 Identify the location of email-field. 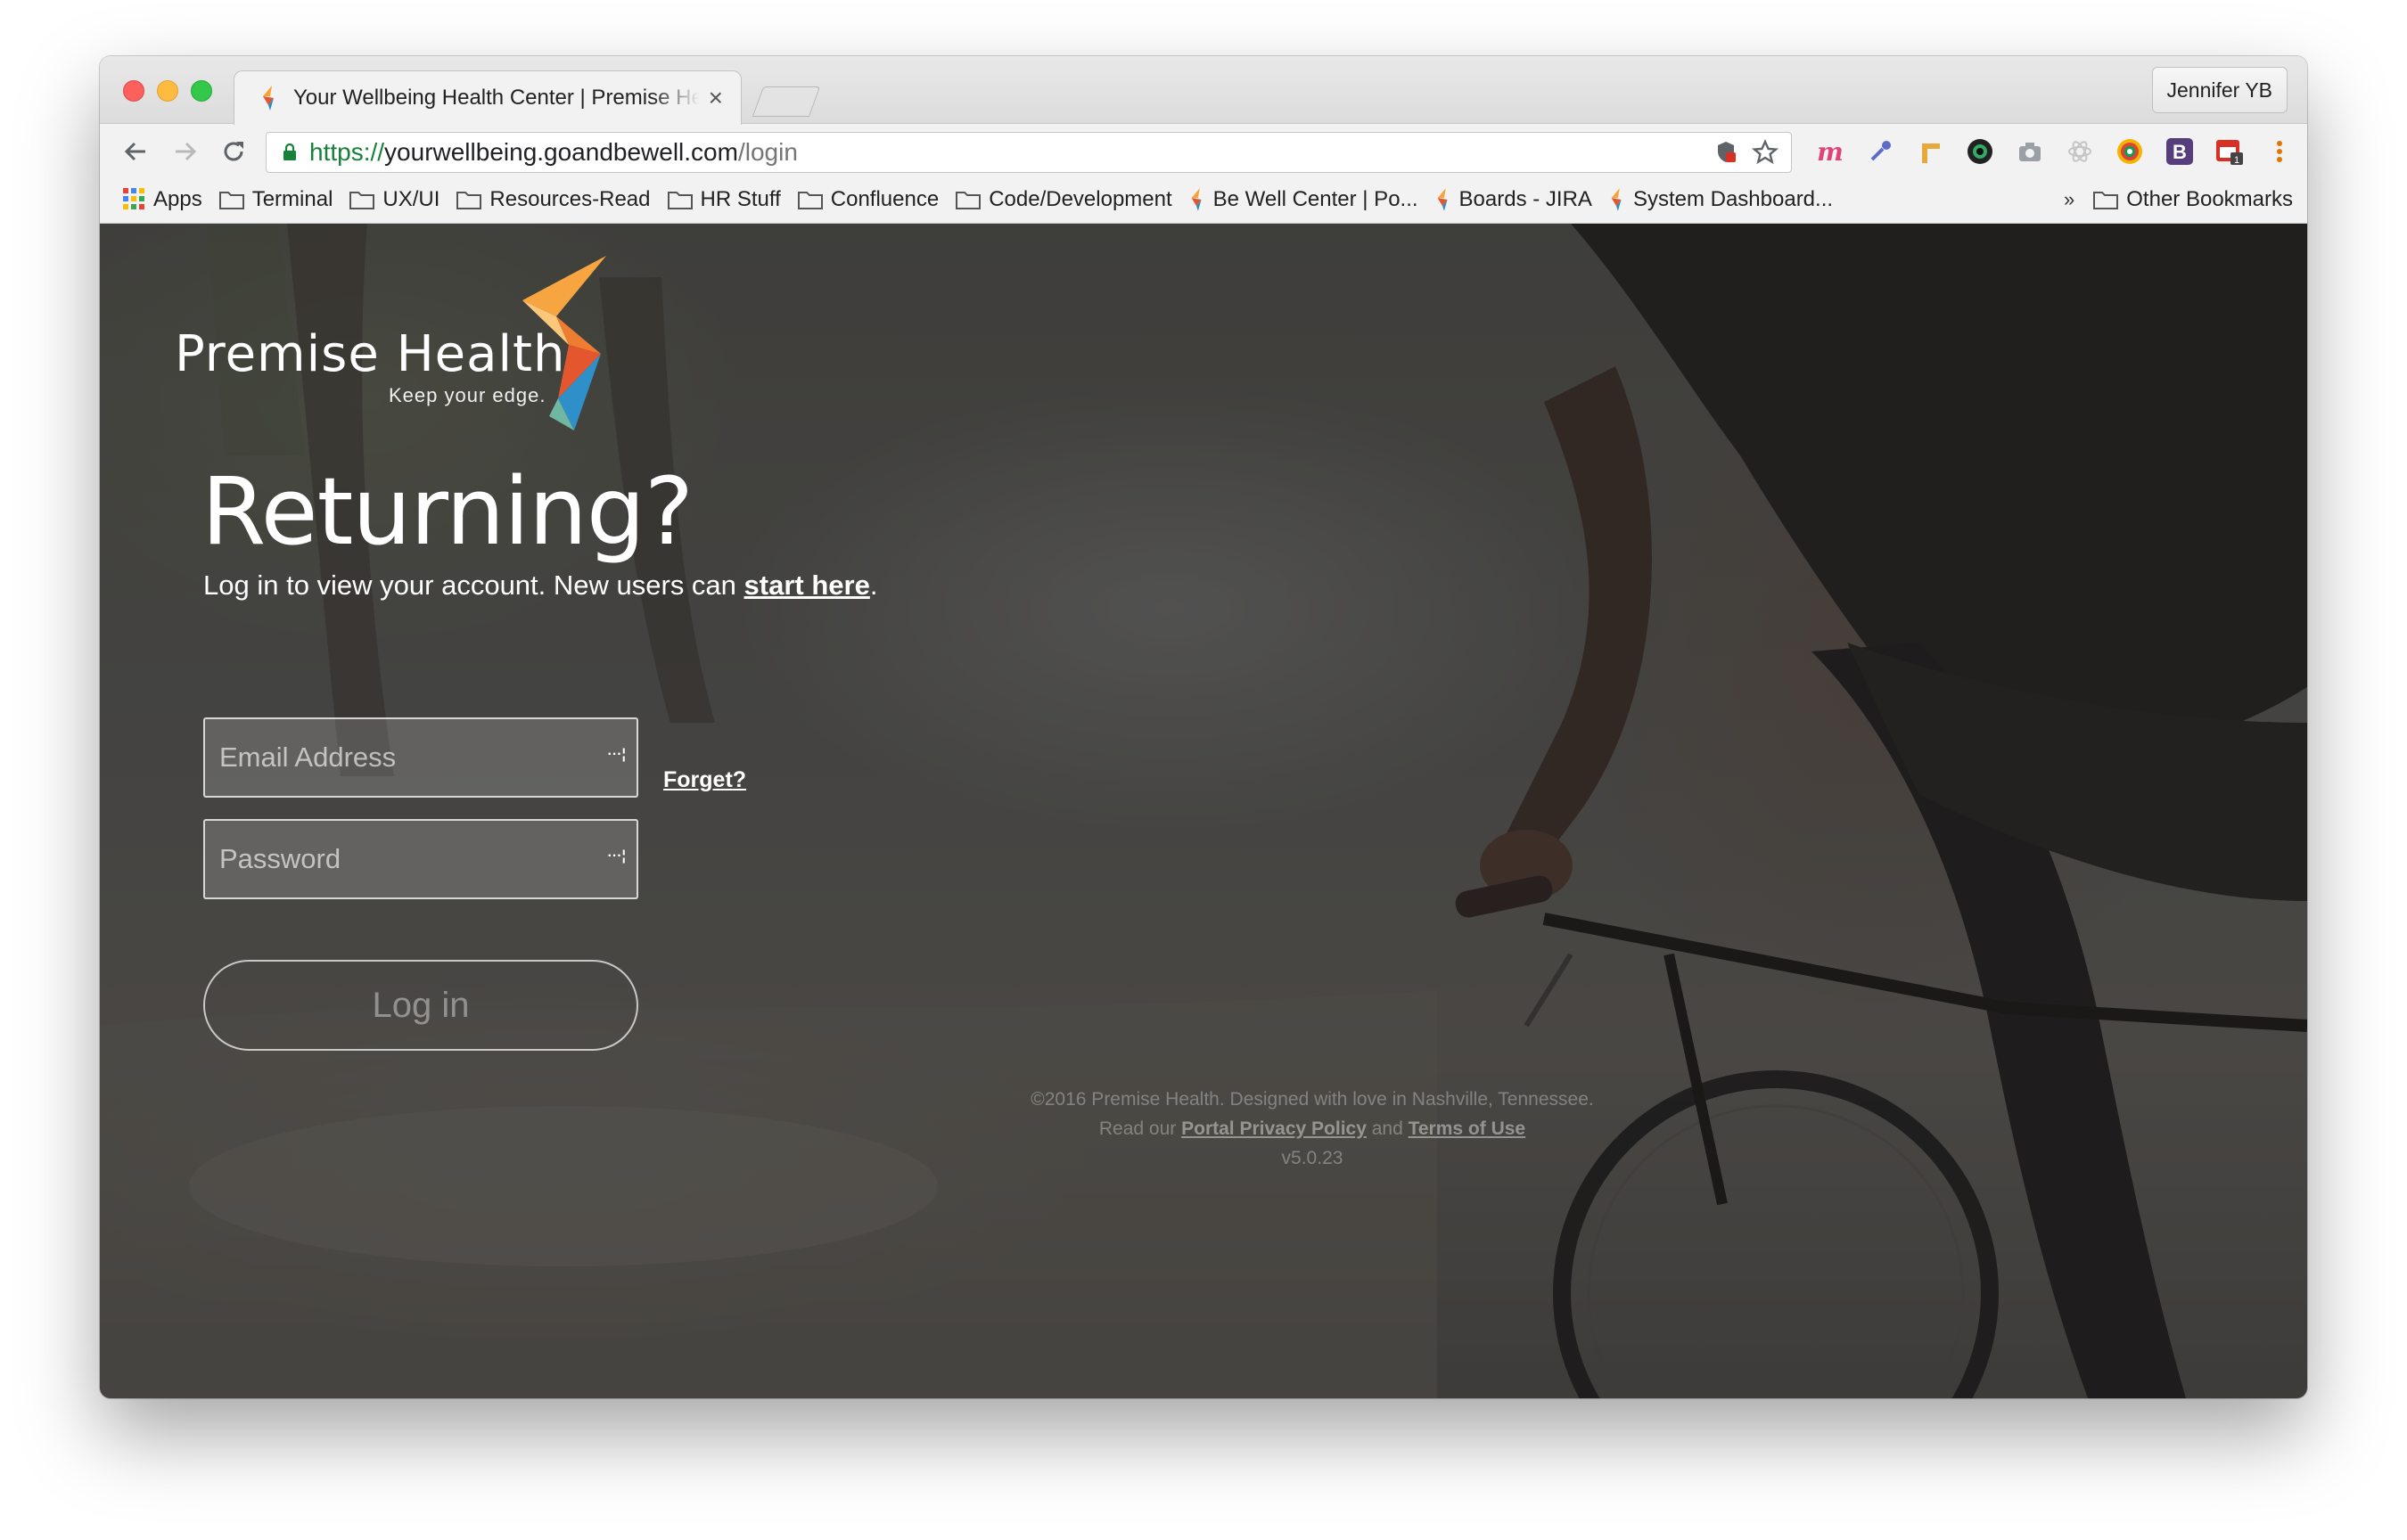
(428, 757).